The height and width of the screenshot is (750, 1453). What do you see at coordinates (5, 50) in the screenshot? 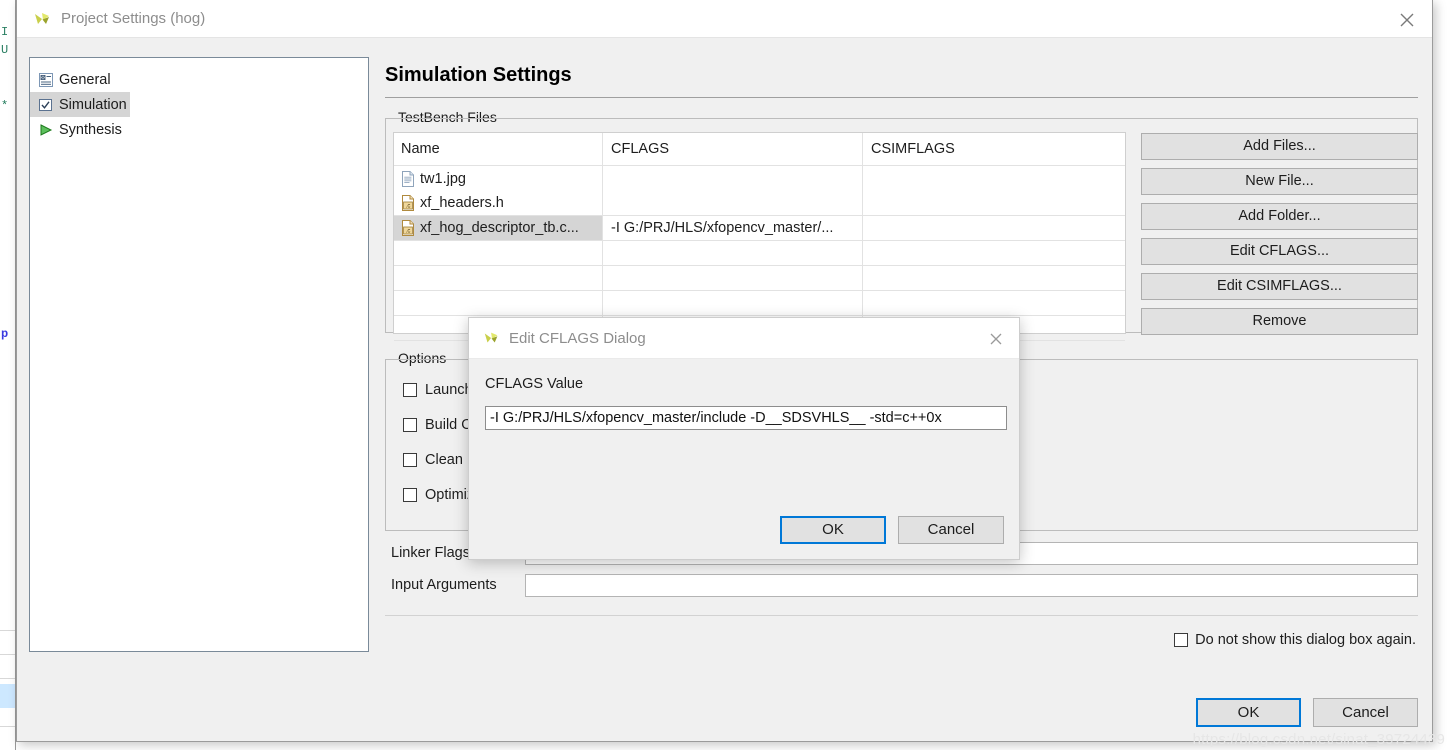
I see `background-glyph-1: U` at bounding box center [5, 50].